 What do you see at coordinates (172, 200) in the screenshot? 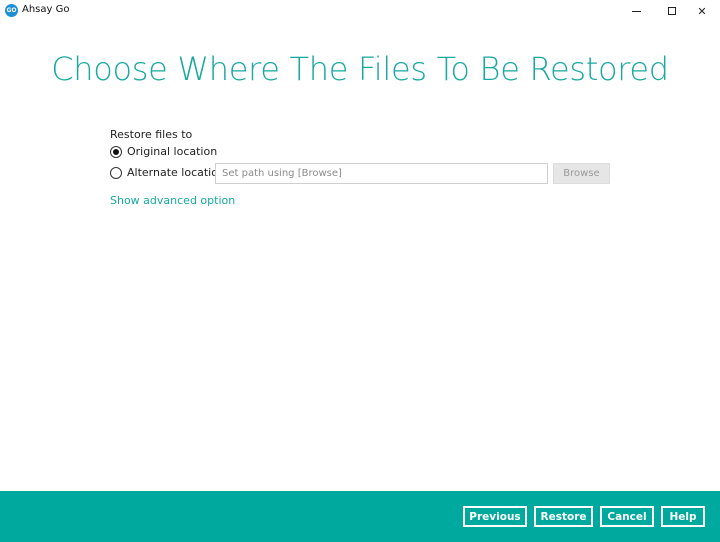
I see `show-advanced-option-link: Show advanced option` at bounding box center [172, 200].